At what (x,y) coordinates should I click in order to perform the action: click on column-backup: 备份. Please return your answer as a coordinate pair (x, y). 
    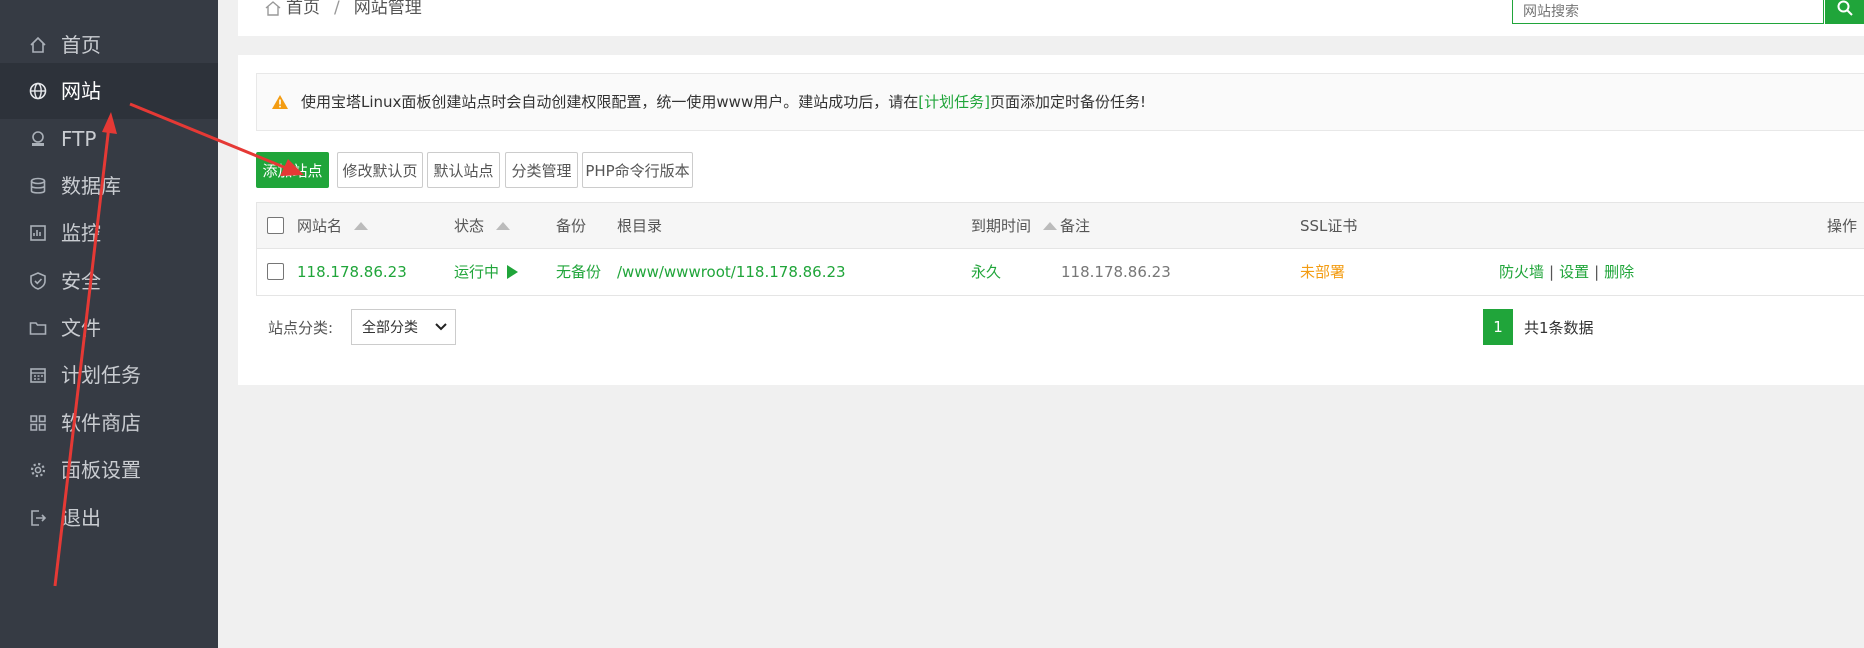
    Looking at the image, I should click on (571, 226).